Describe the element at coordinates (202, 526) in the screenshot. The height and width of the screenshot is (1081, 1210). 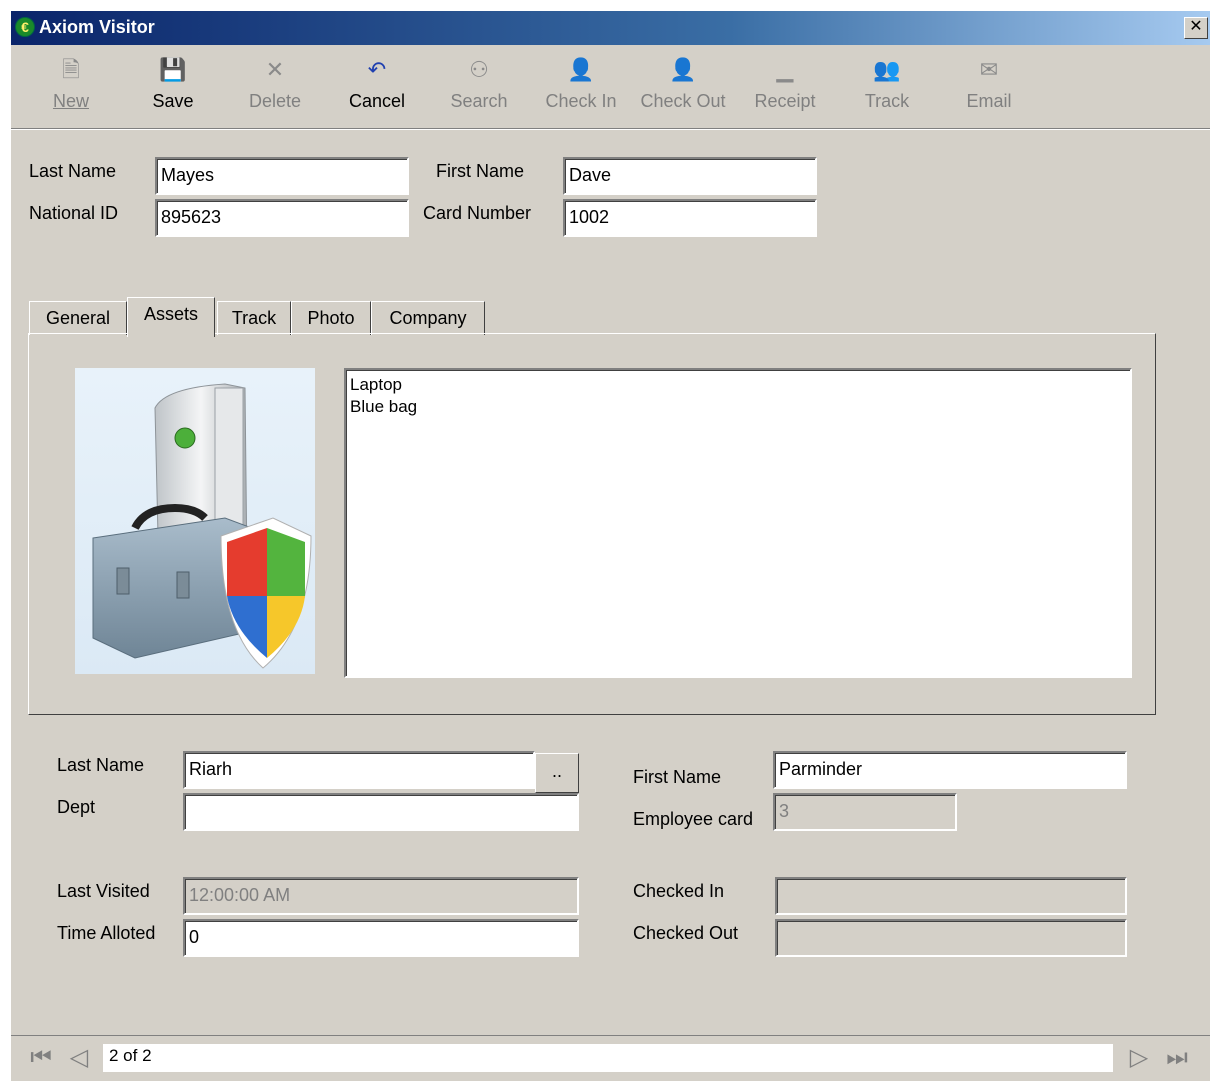
I see `toolbox-shield-icon` at that location.